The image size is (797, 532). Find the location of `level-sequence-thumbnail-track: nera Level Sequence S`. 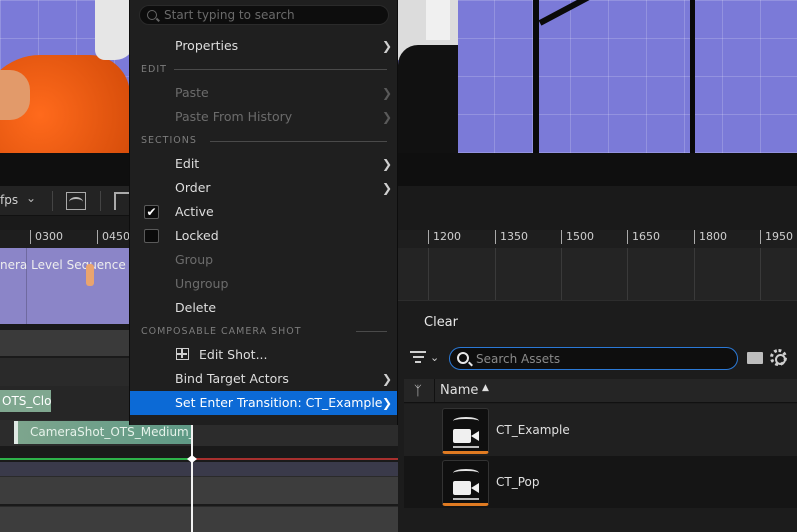

level-sequence-thumbnail-track: nera Level Sequence S is located at coordinates (68, 286).